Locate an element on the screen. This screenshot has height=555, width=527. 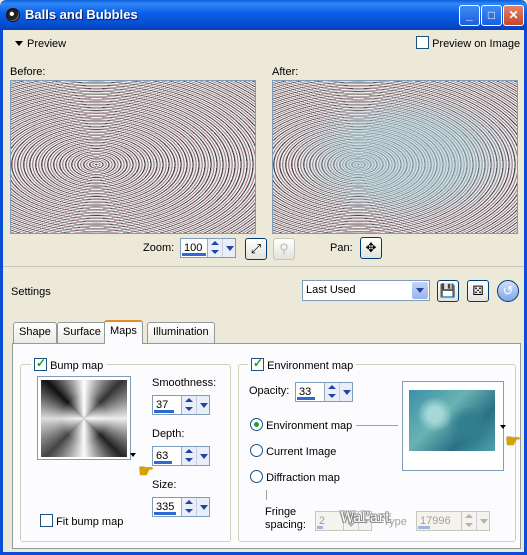
magnifier-icon: ⚲ is located at coordinates (284, 248).